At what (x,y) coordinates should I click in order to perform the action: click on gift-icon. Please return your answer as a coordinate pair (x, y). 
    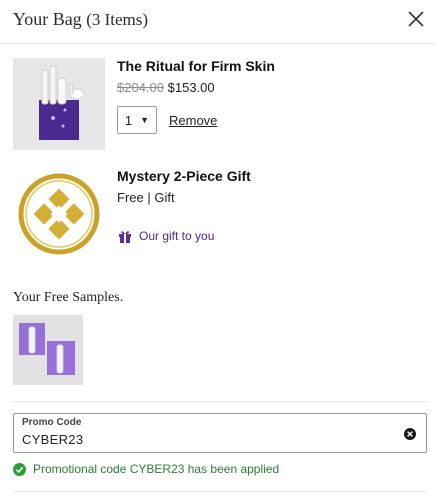
    Looking at the image, I should click on (125, 237).